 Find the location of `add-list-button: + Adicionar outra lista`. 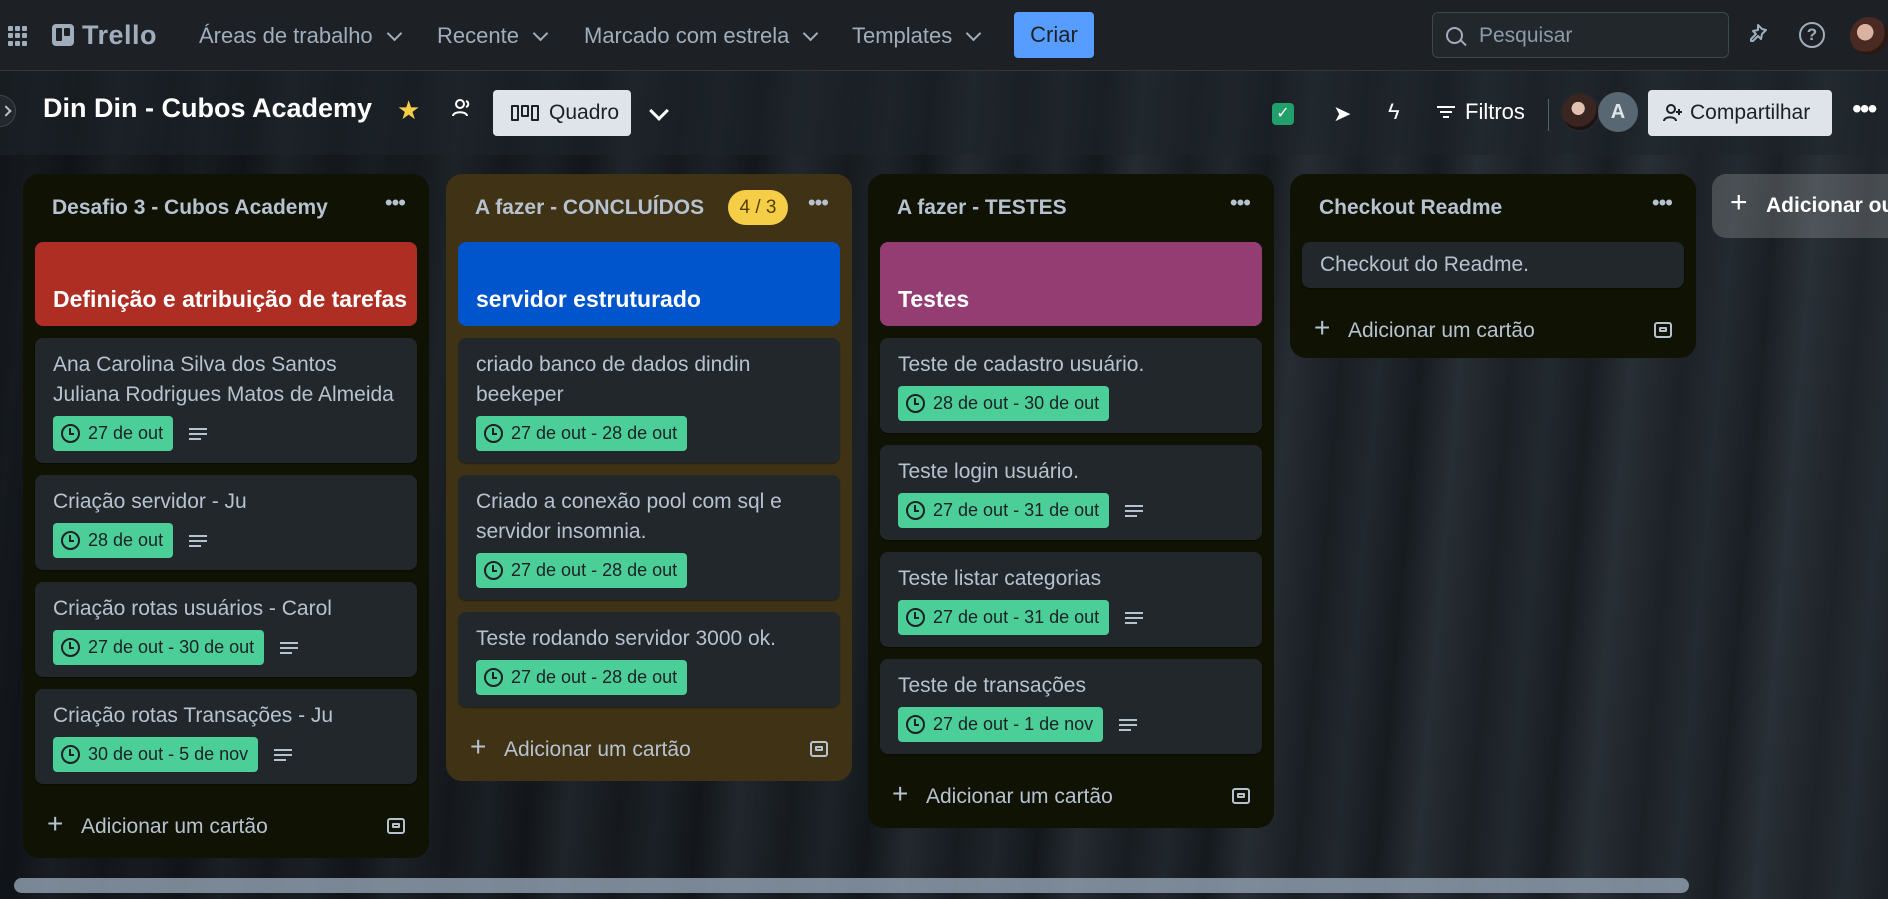

add-list-button: + Adicionar outra lista is located at coordinates (1800, 206).